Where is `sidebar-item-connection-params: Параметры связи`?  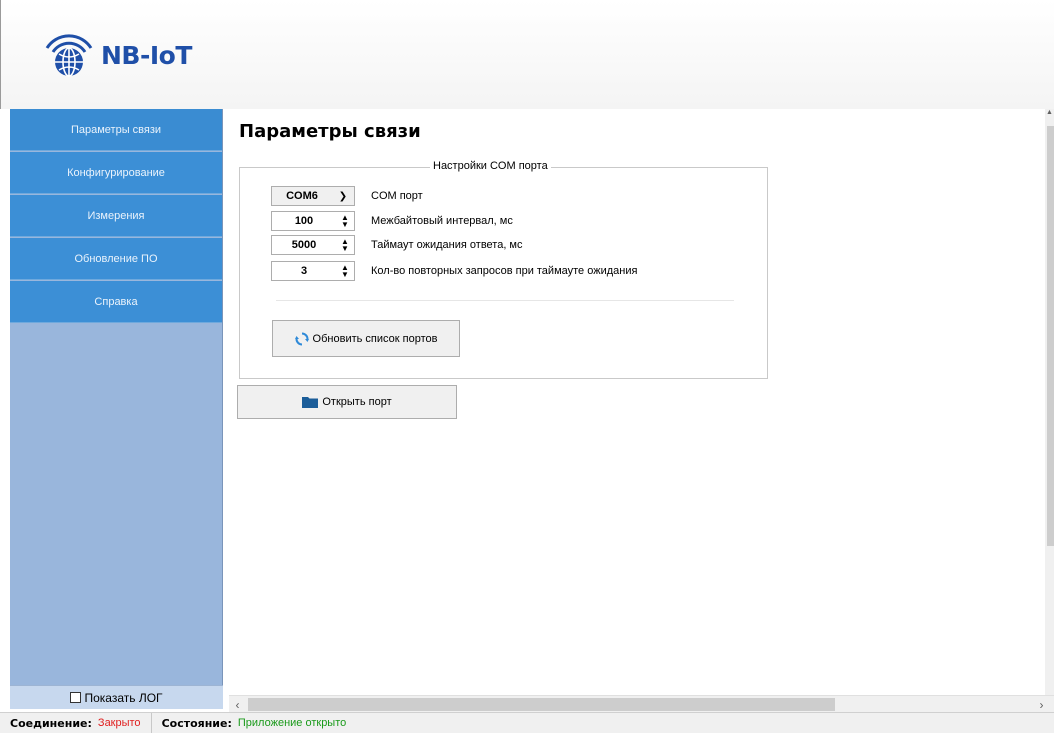
sidebar-item-connection-params: Параметры связи is located at coordinates (116, 130).